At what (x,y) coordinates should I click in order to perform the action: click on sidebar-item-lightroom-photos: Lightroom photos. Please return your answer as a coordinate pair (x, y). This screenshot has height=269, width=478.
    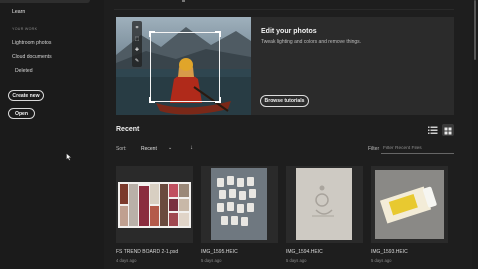
    Looking at the image, I should click on (31, 43).